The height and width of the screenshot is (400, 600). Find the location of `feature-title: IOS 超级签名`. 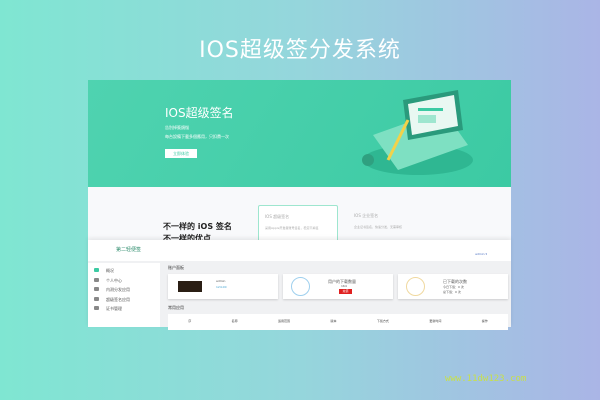

feature-title: IOS 超级签名 is located at coordinates (277, 216).